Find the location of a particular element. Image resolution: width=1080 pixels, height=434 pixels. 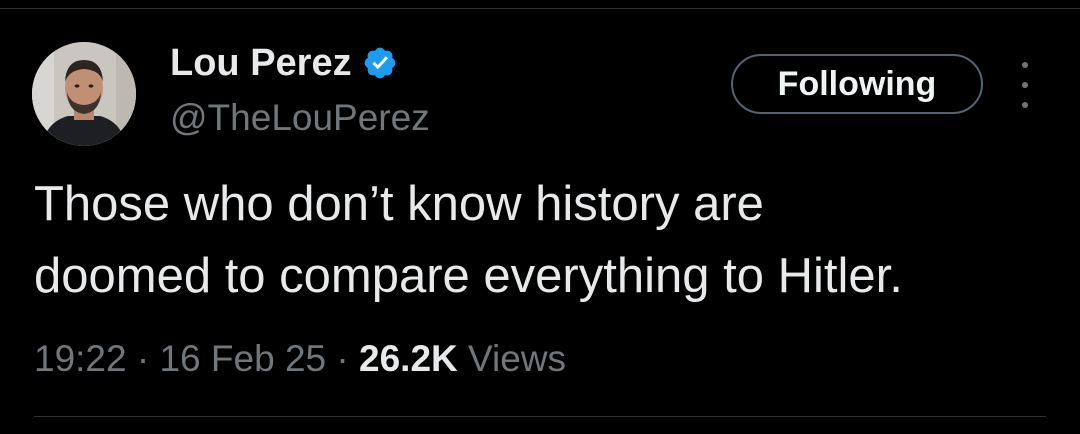

tweet-meta: 19:22 · 16 Feb 25 · 26.2K Views is located at coordinates (300, 359).